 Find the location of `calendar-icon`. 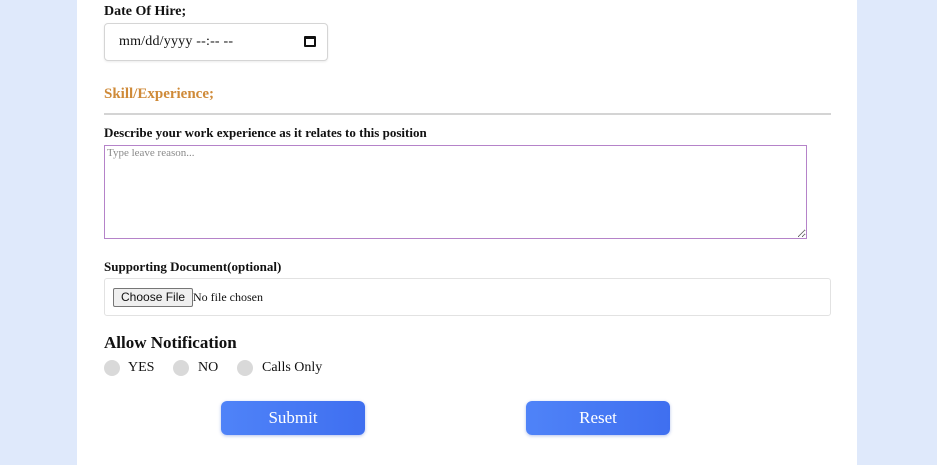

calendar-icon is located at coordinates (310, 41).